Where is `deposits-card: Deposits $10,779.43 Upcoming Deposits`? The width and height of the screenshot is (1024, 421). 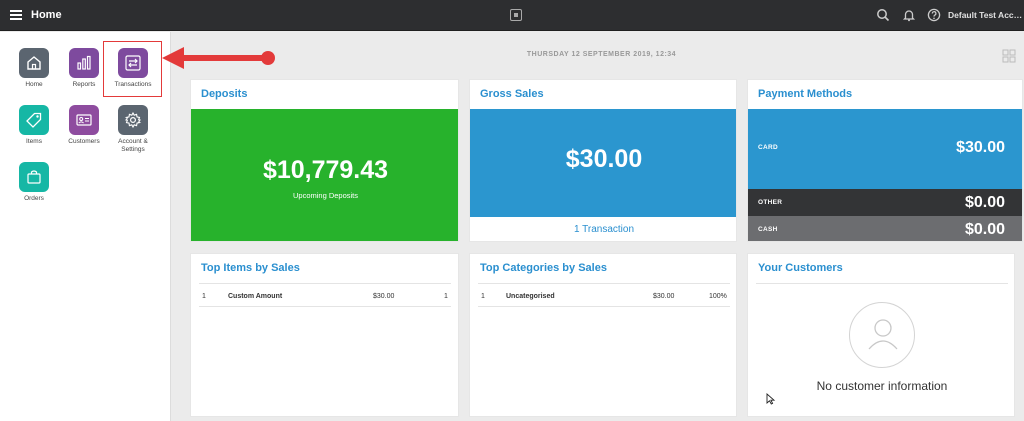
deposits-card: Deposits $10,779.43 Upcoming Deposits is located at coordinates (324, 160).